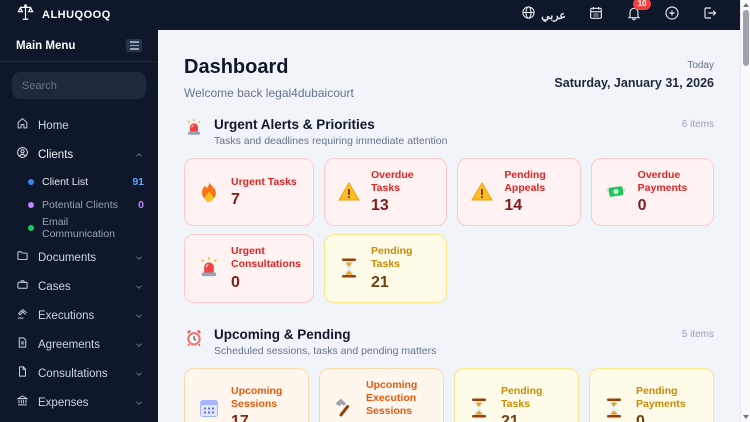  Describe the element at coordinates (195, 340) in the screenshot. I see `alarm-clock-icon` at that location.